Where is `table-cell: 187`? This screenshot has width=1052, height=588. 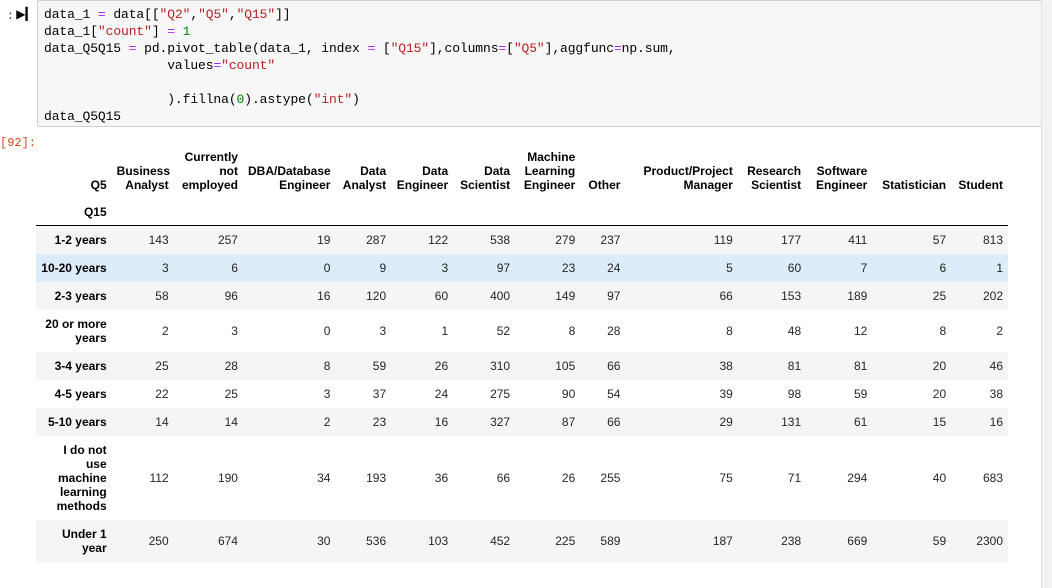 table-cell: 187 is located at coordinates (722, 541).